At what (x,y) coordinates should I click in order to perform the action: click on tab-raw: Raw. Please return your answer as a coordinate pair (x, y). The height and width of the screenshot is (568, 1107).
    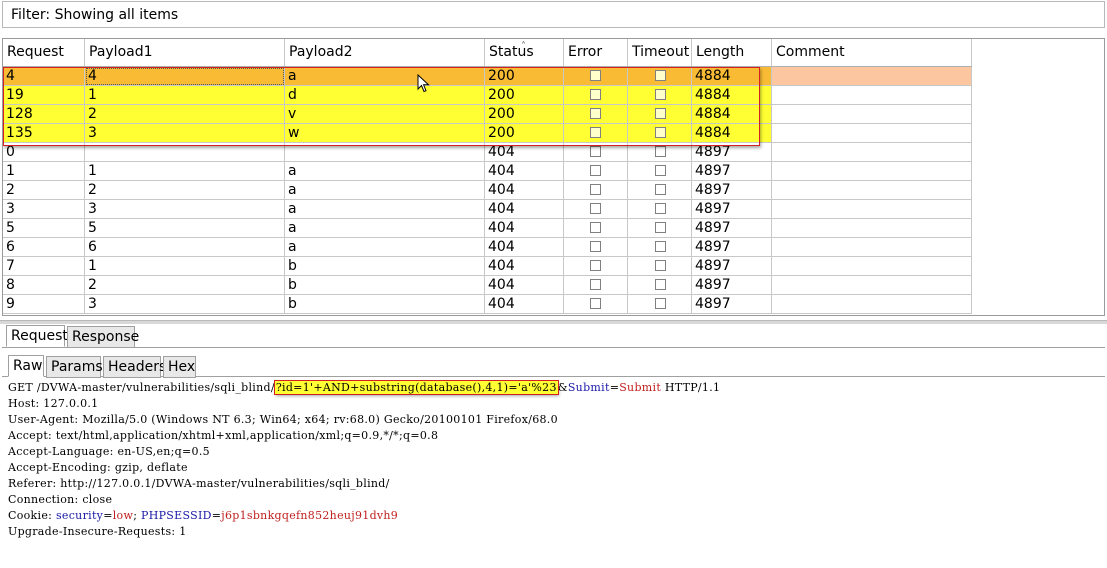
    Looking at the image, I should click on (26, 366).